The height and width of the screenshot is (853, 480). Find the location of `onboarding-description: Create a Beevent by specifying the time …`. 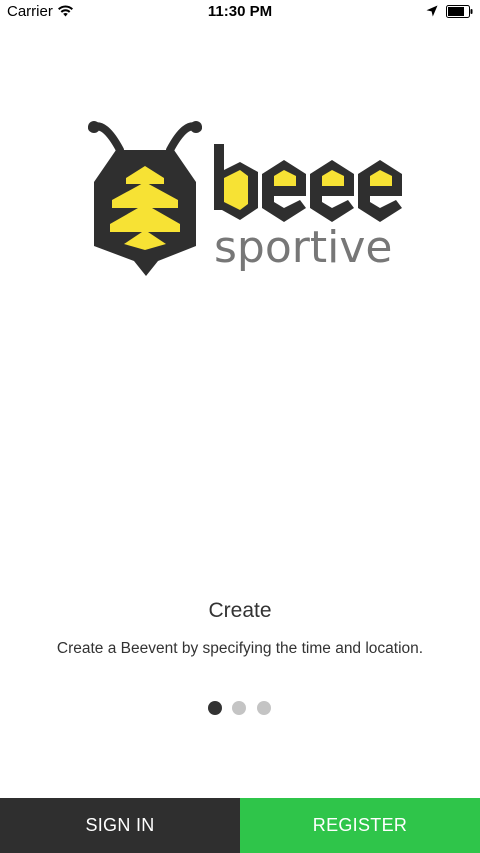

onboarding-description: Create a Beevent by specifying the time … is located at coordinates (240, 648).